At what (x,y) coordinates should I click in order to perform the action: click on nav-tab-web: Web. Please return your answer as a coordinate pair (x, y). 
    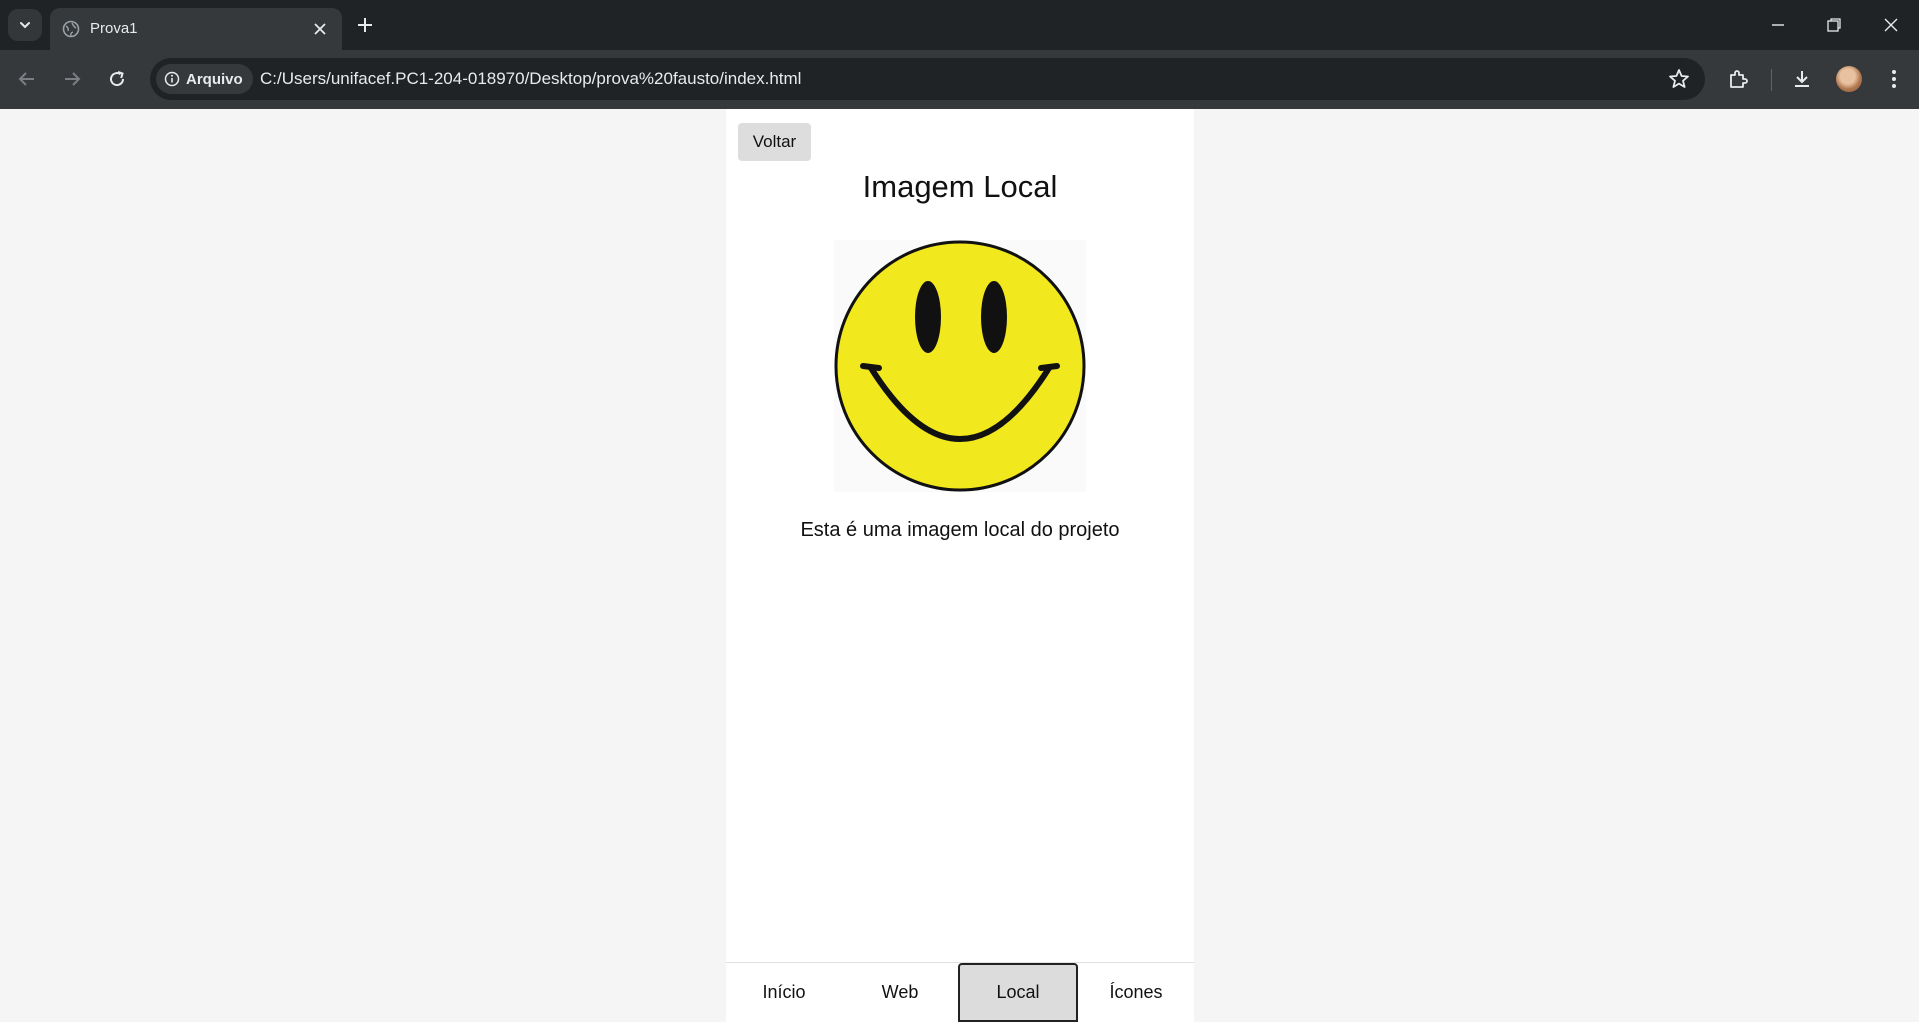
    Looking at the image, I should click on (900, 992).